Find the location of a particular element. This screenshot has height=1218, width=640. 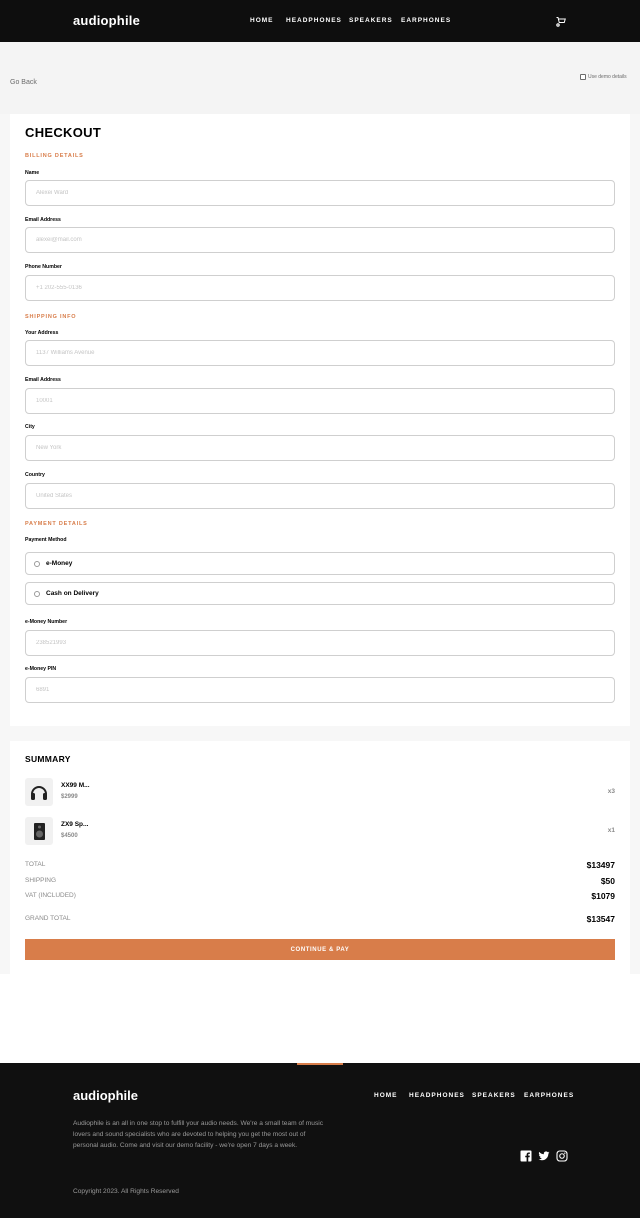

address-label: Your Address is located at coordinates (42, 333).